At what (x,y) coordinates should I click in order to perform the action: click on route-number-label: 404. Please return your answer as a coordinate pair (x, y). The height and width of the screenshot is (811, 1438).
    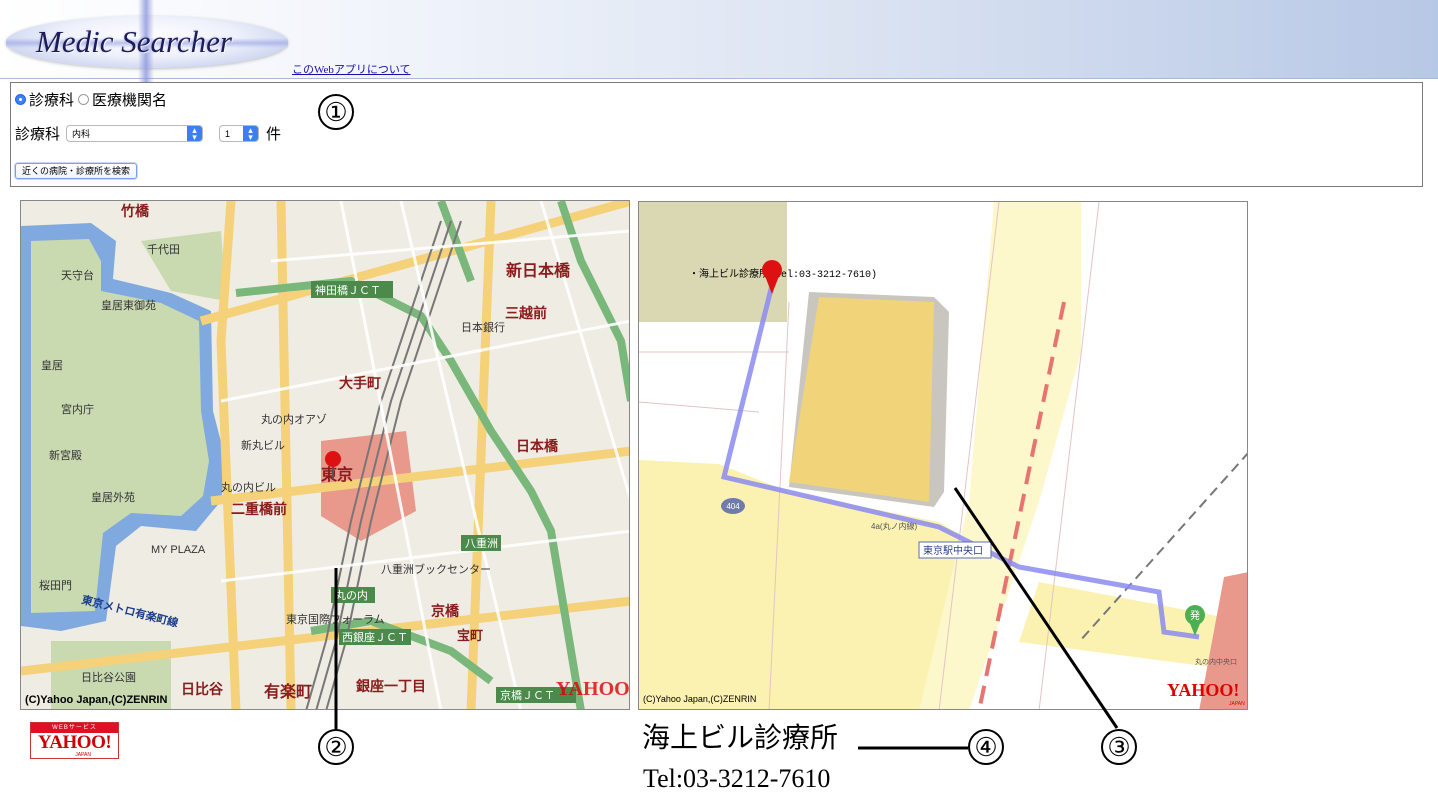
    Looking at the image, I should click on (733, 506).